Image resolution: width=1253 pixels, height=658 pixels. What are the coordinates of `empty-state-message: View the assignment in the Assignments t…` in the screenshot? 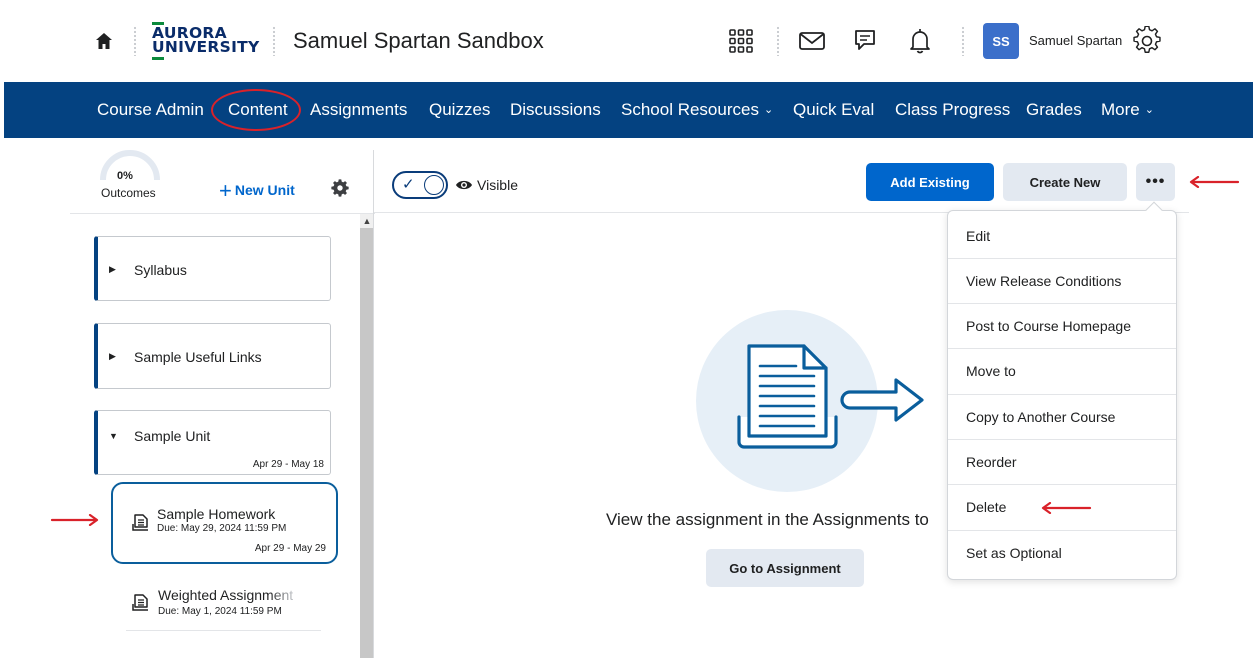 It's located at (767, 519).